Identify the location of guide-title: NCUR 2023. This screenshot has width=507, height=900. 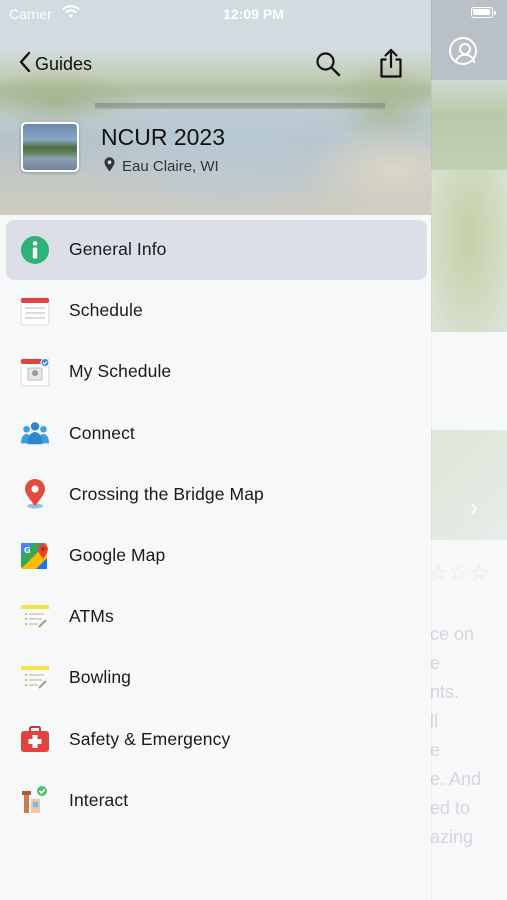
(163, 137).